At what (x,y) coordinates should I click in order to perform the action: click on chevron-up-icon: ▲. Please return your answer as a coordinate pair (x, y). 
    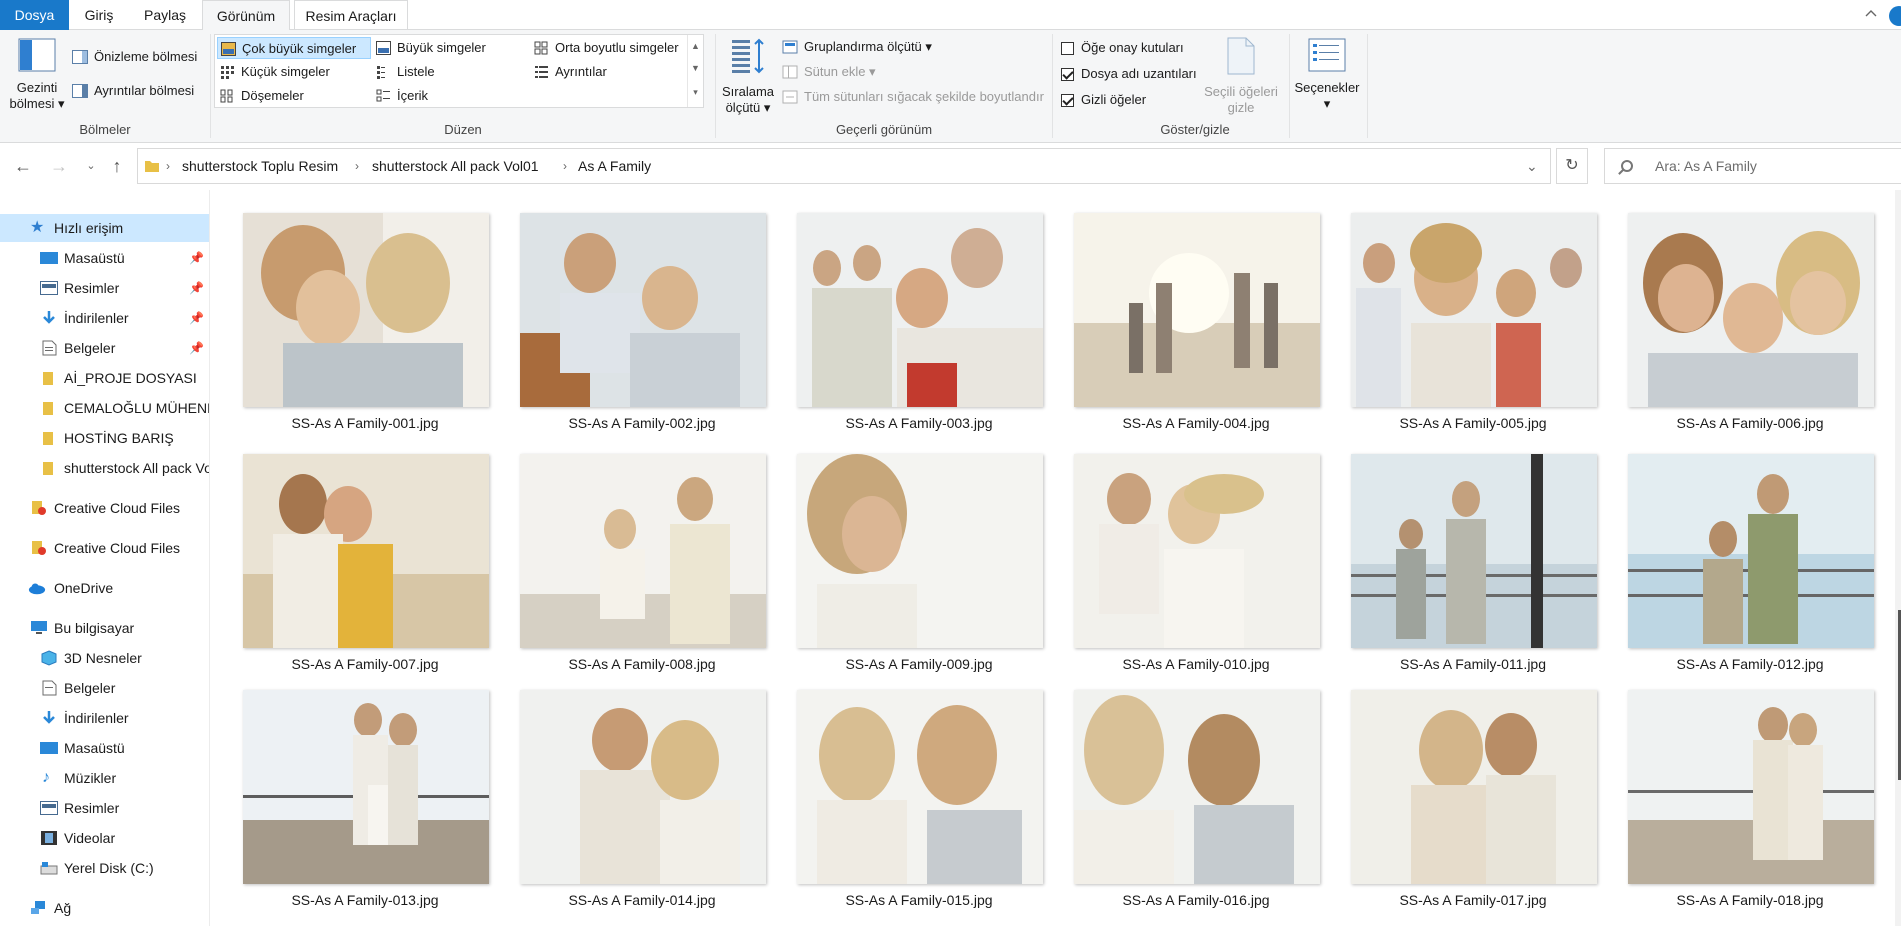
    Looking at the image, I should click on (695, 46).